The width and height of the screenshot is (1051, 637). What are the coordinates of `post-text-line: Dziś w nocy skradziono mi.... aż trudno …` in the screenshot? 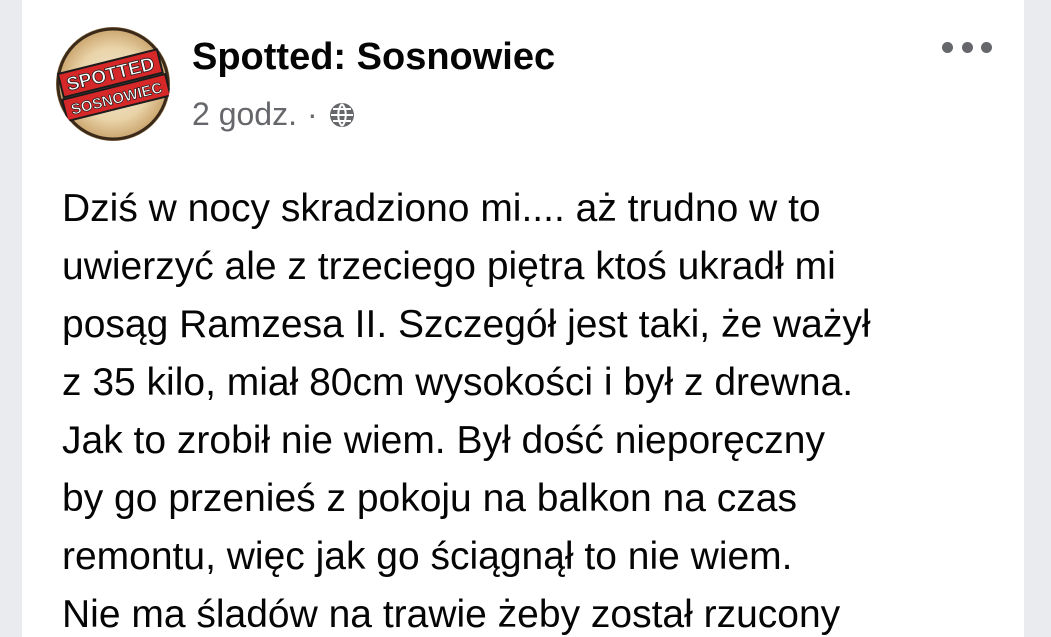 It's located at (441, 208).